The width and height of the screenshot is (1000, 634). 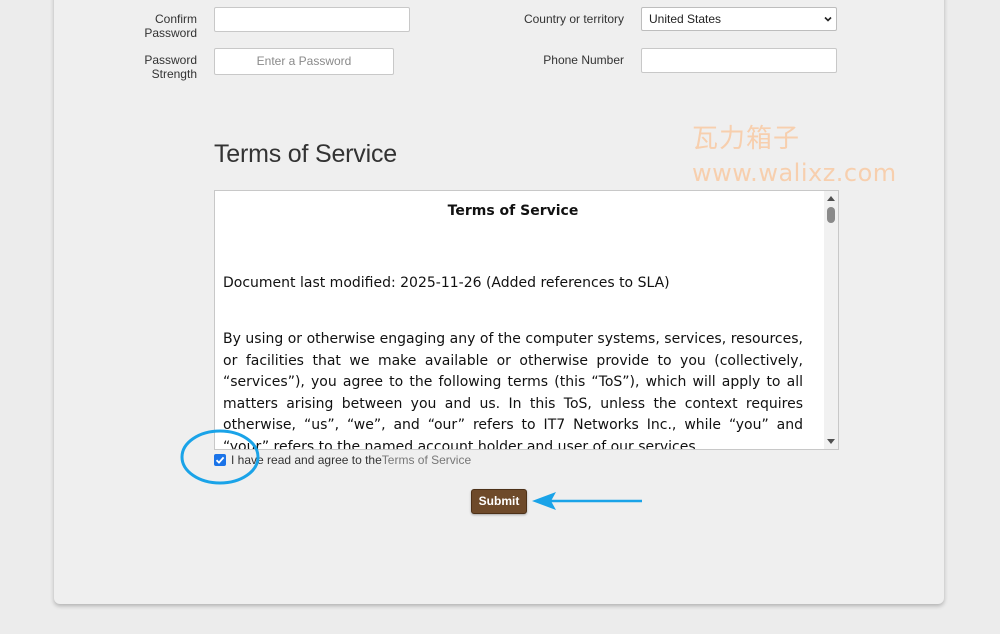 What do you see at coordinates (305, 154) in the screenshot?
I see `tos-section-heading: Terms of Service` at bounding box center [305, 154].